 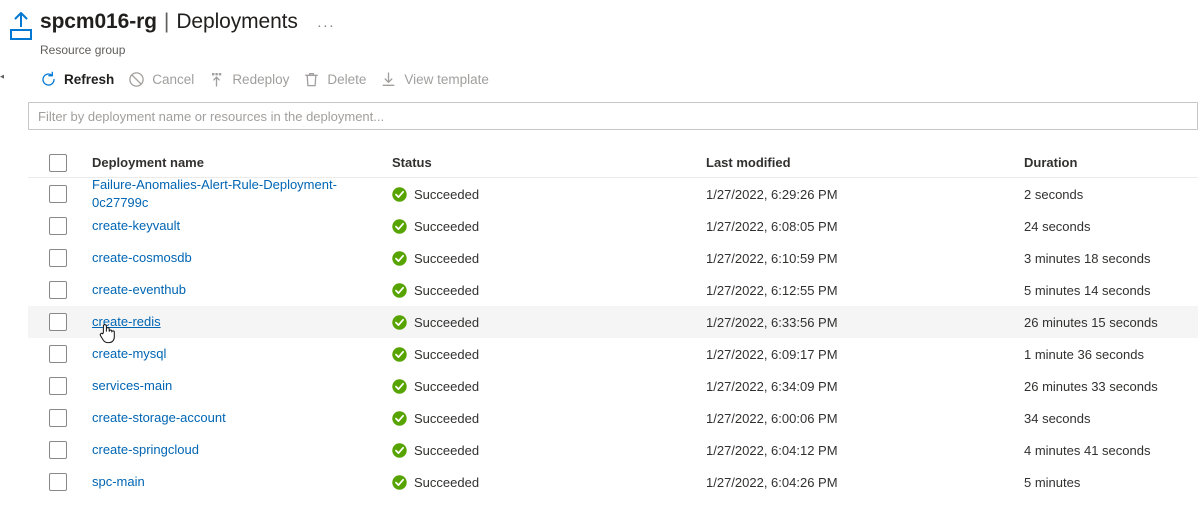 What do you see at coordinates (546, 162) in the screenshot?
I see `column-header-status: Status` at bounding box center [546, 162].